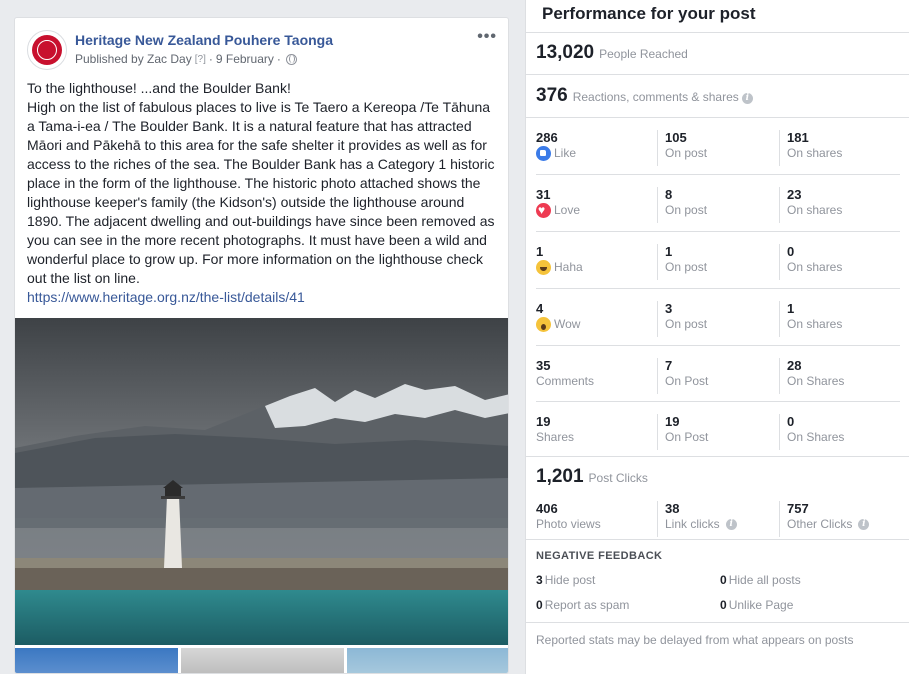  I want to click on reactions-total: 376 Reactions, comments & shares i, so click(644, 96).